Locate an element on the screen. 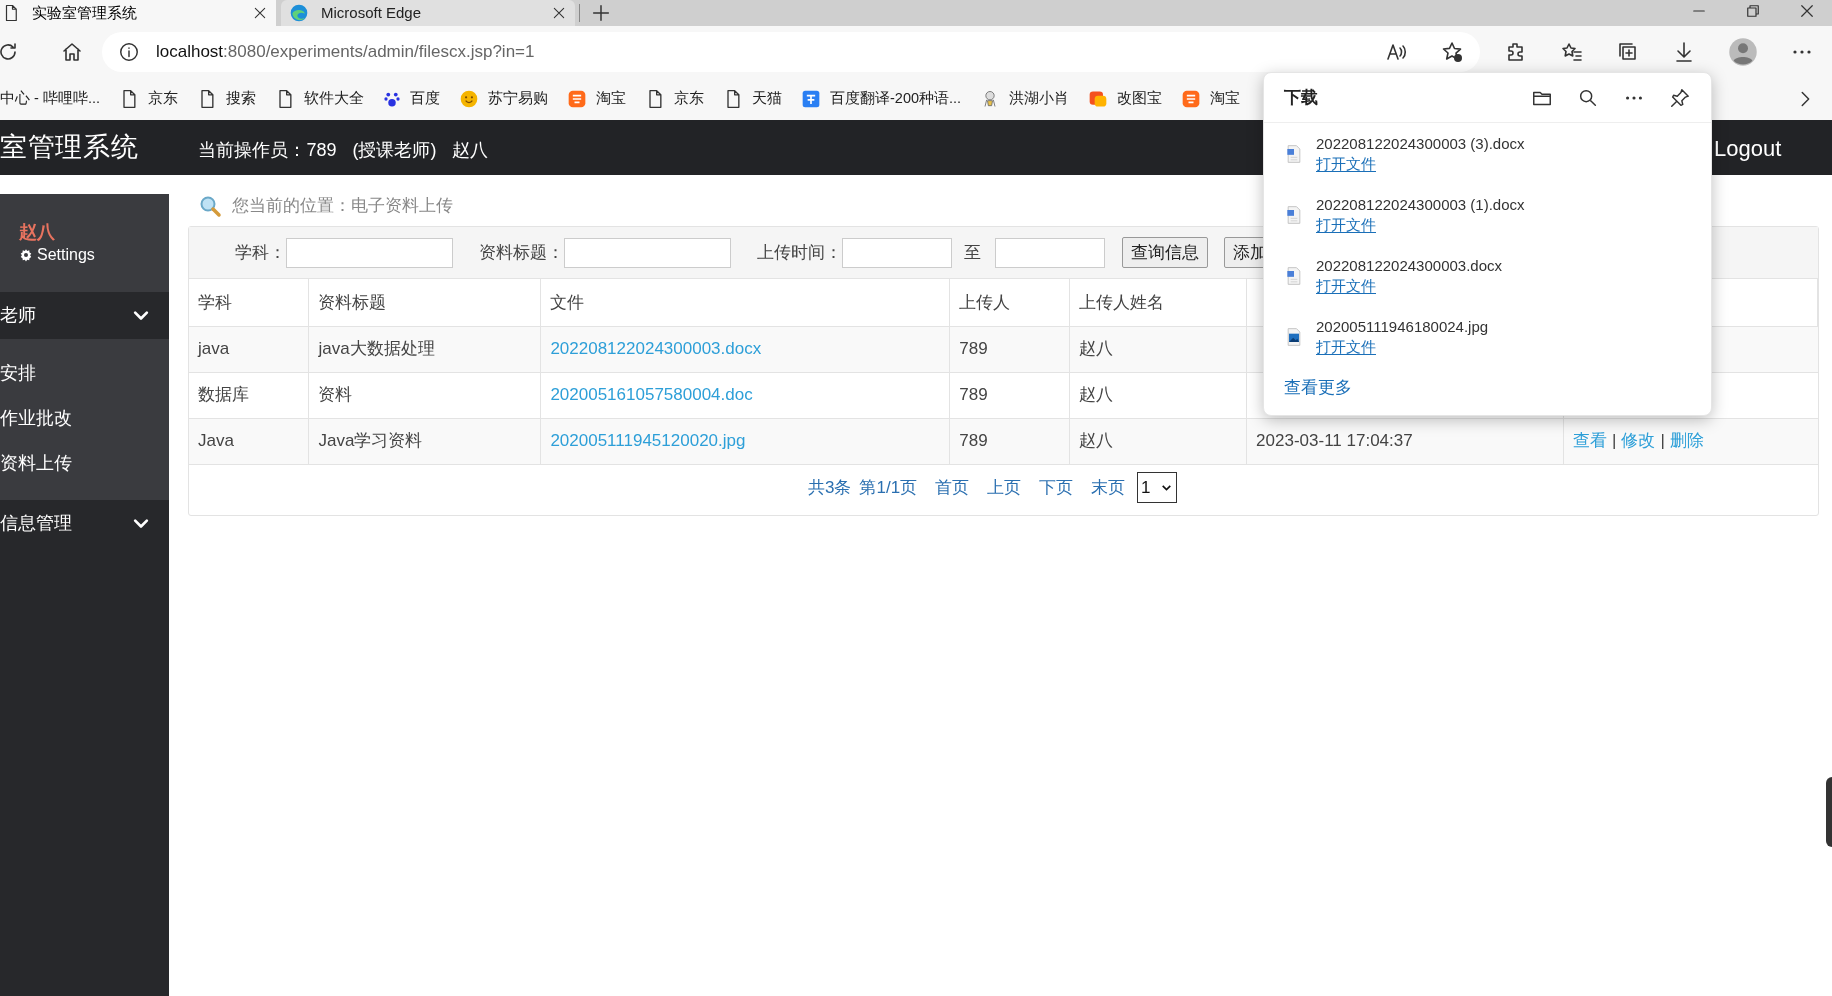 This screenshot has width=1832, height=996. panel-title: 下载 is located at coordinates (1301, 97).